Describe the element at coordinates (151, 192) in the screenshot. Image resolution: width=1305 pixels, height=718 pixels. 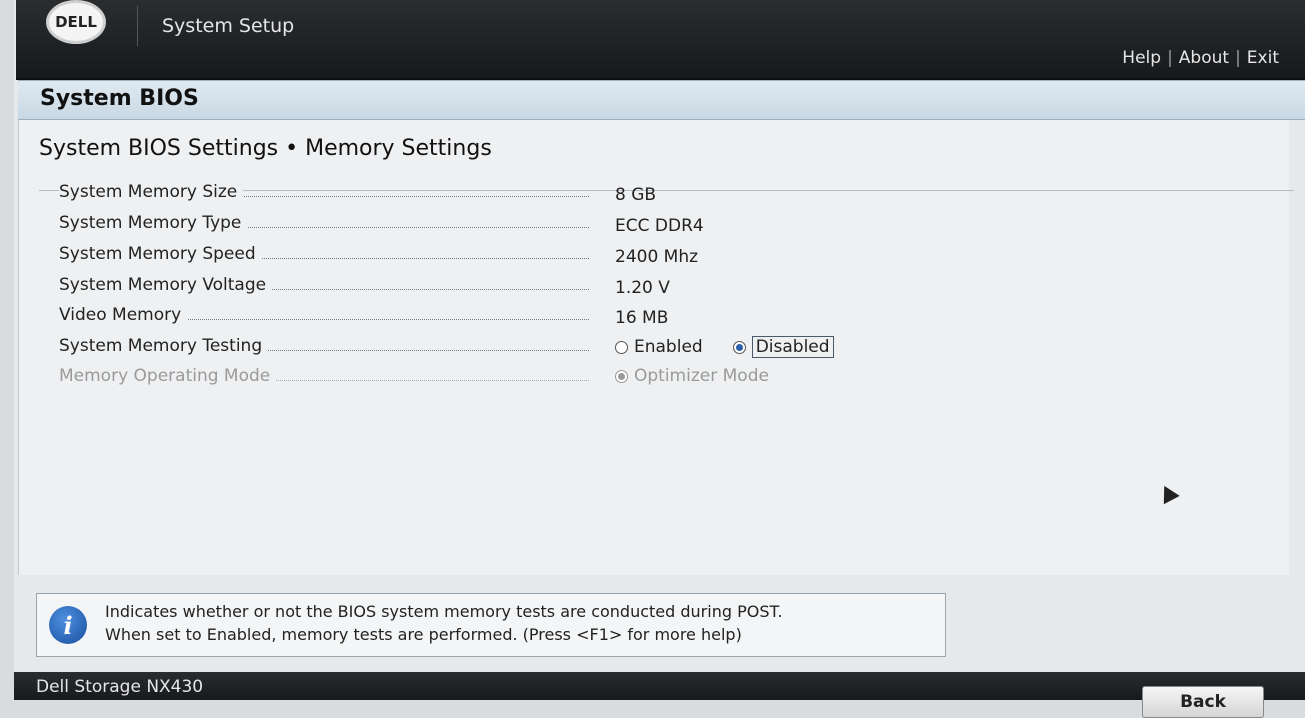
I see `row-label: System Memory Size` at that location.